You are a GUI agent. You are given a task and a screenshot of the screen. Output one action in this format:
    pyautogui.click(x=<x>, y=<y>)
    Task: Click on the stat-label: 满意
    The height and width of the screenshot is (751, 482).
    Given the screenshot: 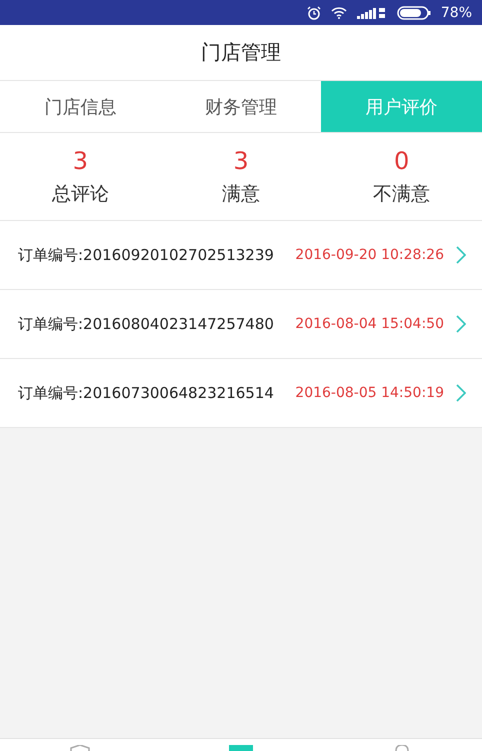 What is the action you would take?
    pyautogui.click(x=241, y=194)
    